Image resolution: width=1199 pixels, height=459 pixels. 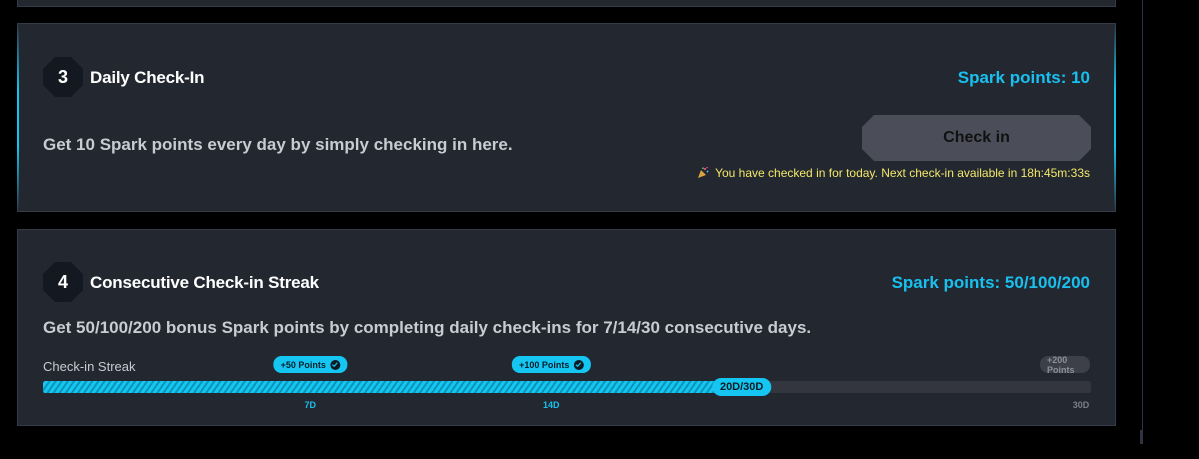 What do you see at coordinates (976, 138) in the screenshot?
I see `check-in-button: Check in` at bounding box center [976, 138].